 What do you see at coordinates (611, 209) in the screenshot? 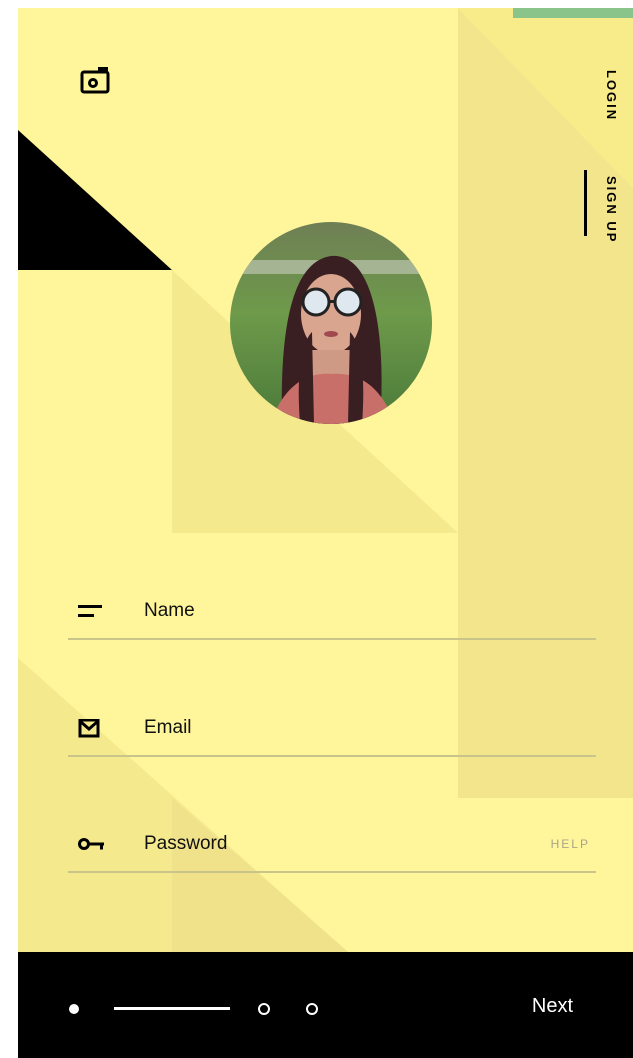
I see `signup-tab: SIGN UP` at bounding box center [611, 209].